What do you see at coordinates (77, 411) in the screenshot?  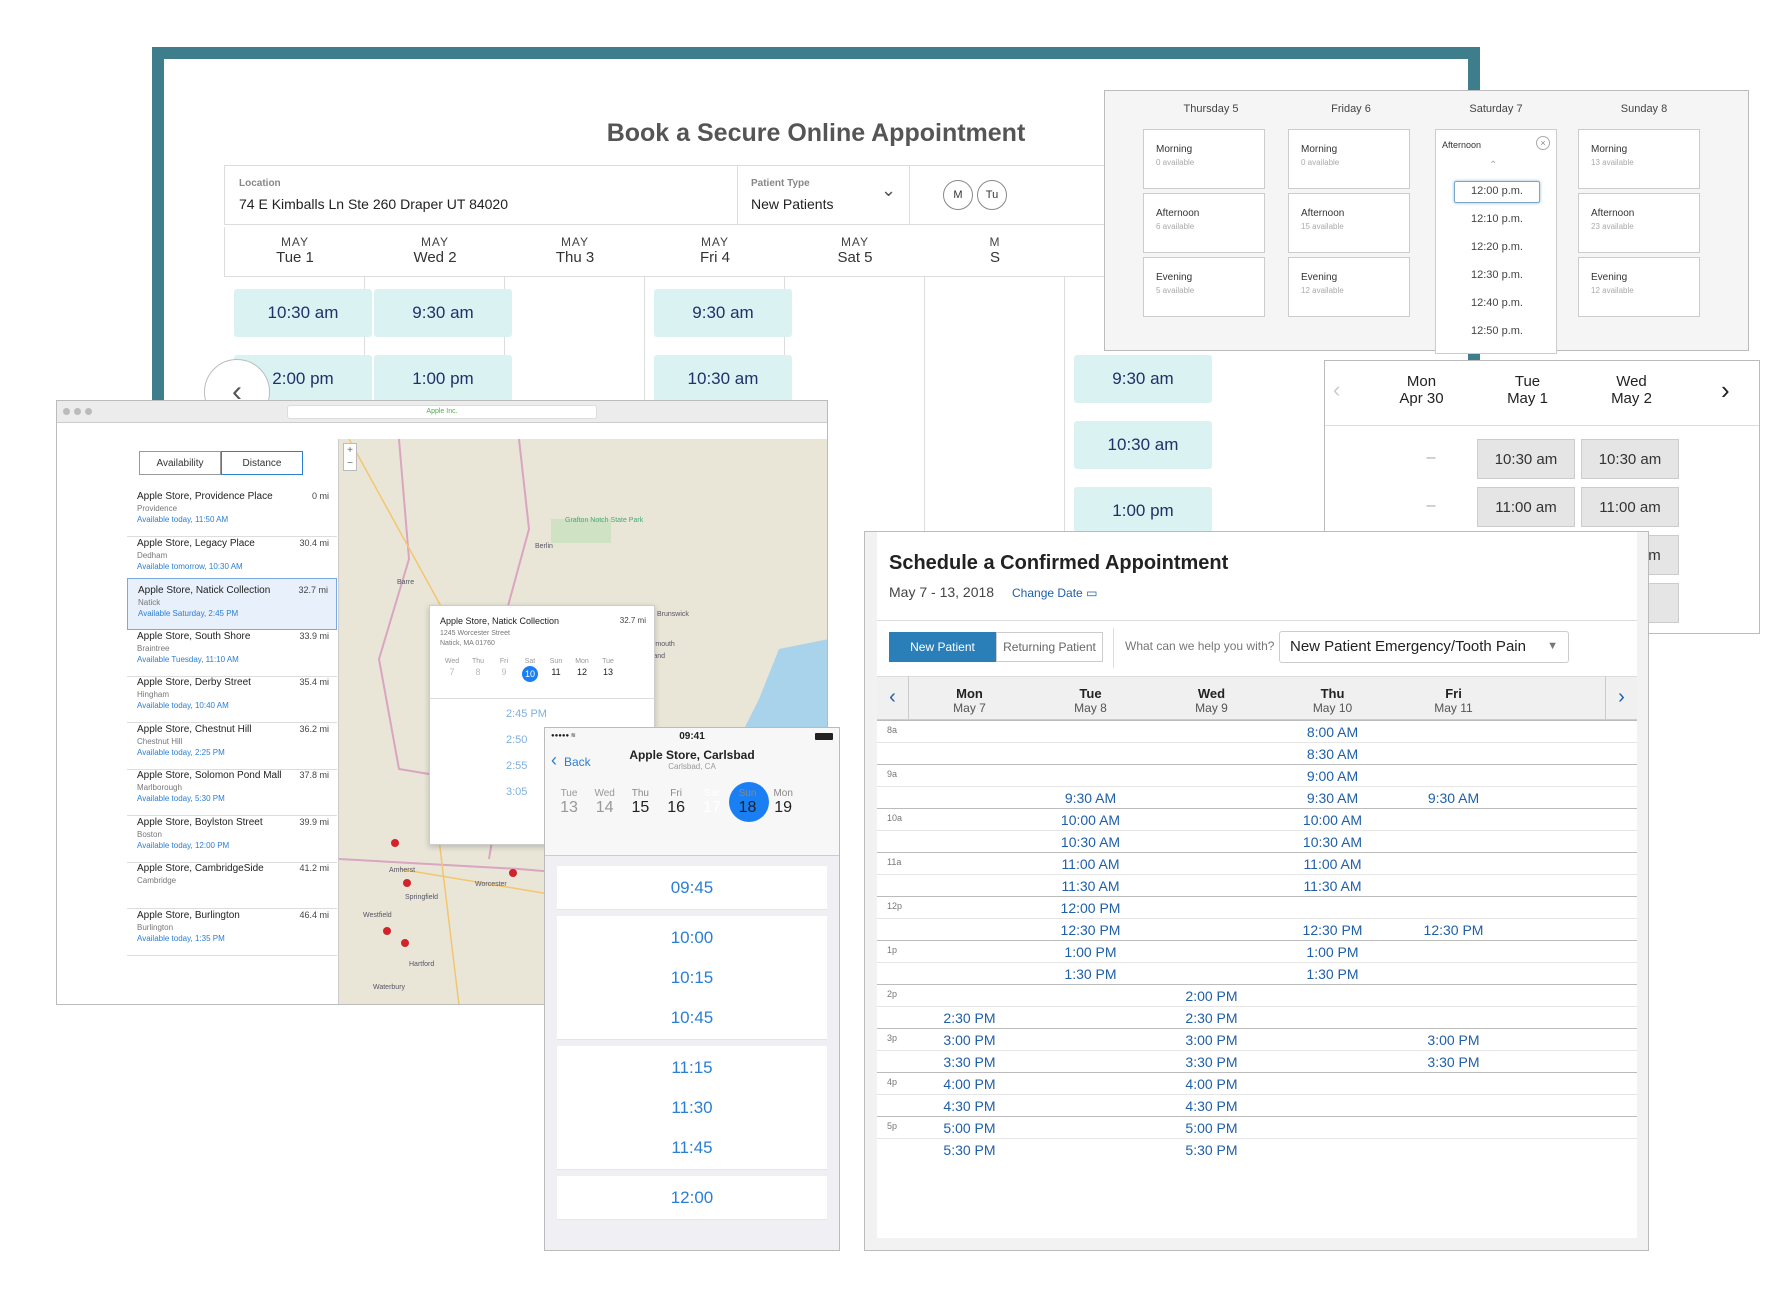 I see `window-minimize-icon` at bounding box center [77, 411].